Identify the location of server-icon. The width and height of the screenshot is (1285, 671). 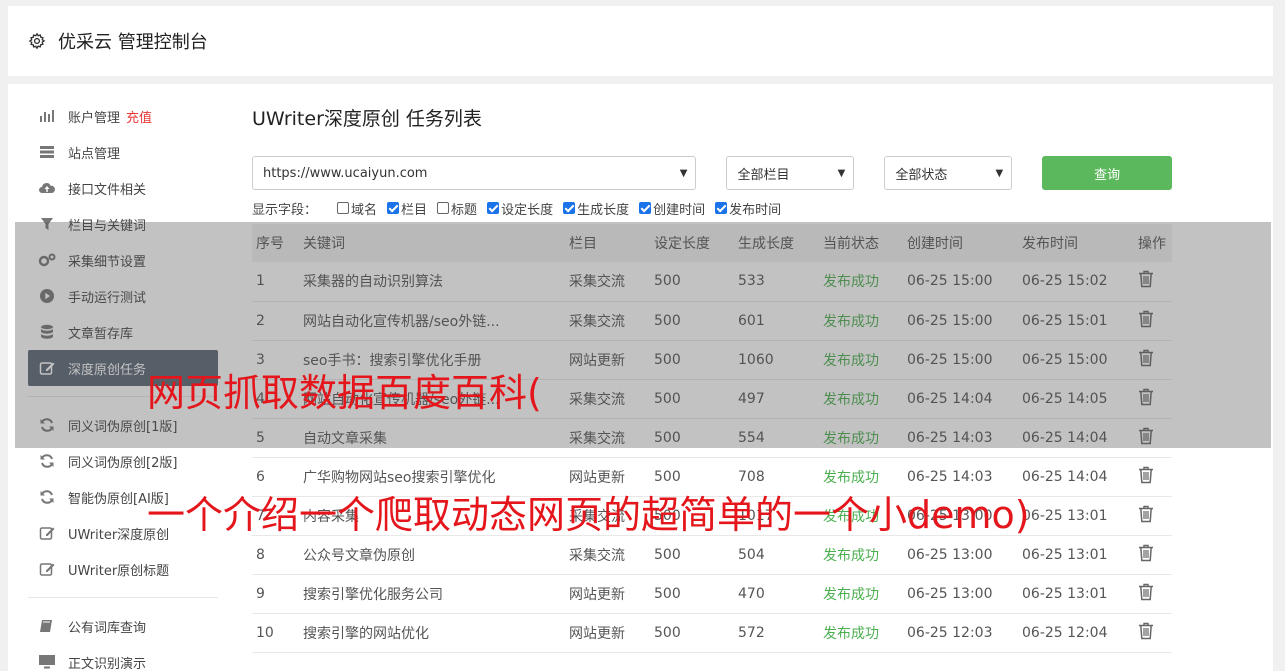
(47, 152).